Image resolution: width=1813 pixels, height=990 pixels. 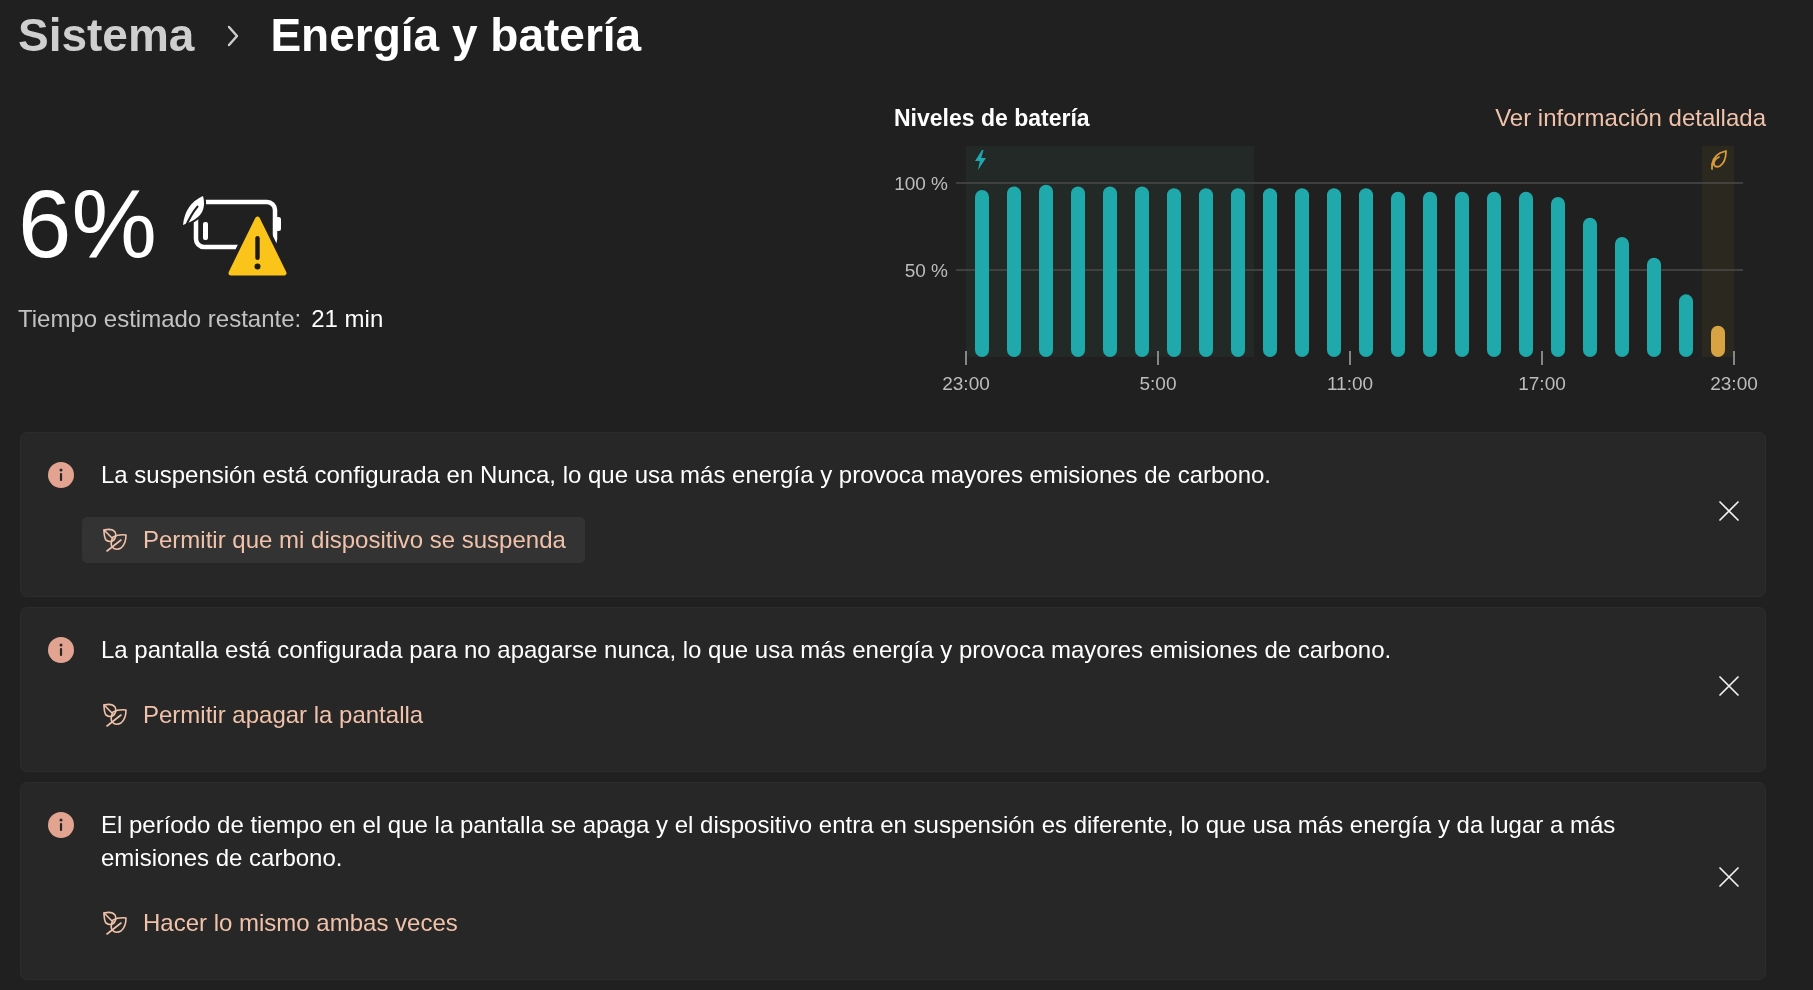 What do you see at coordinates (926, 271) in the screenshot?
I see `y-axis-label: 50 %` at bounding box center [926, 271].